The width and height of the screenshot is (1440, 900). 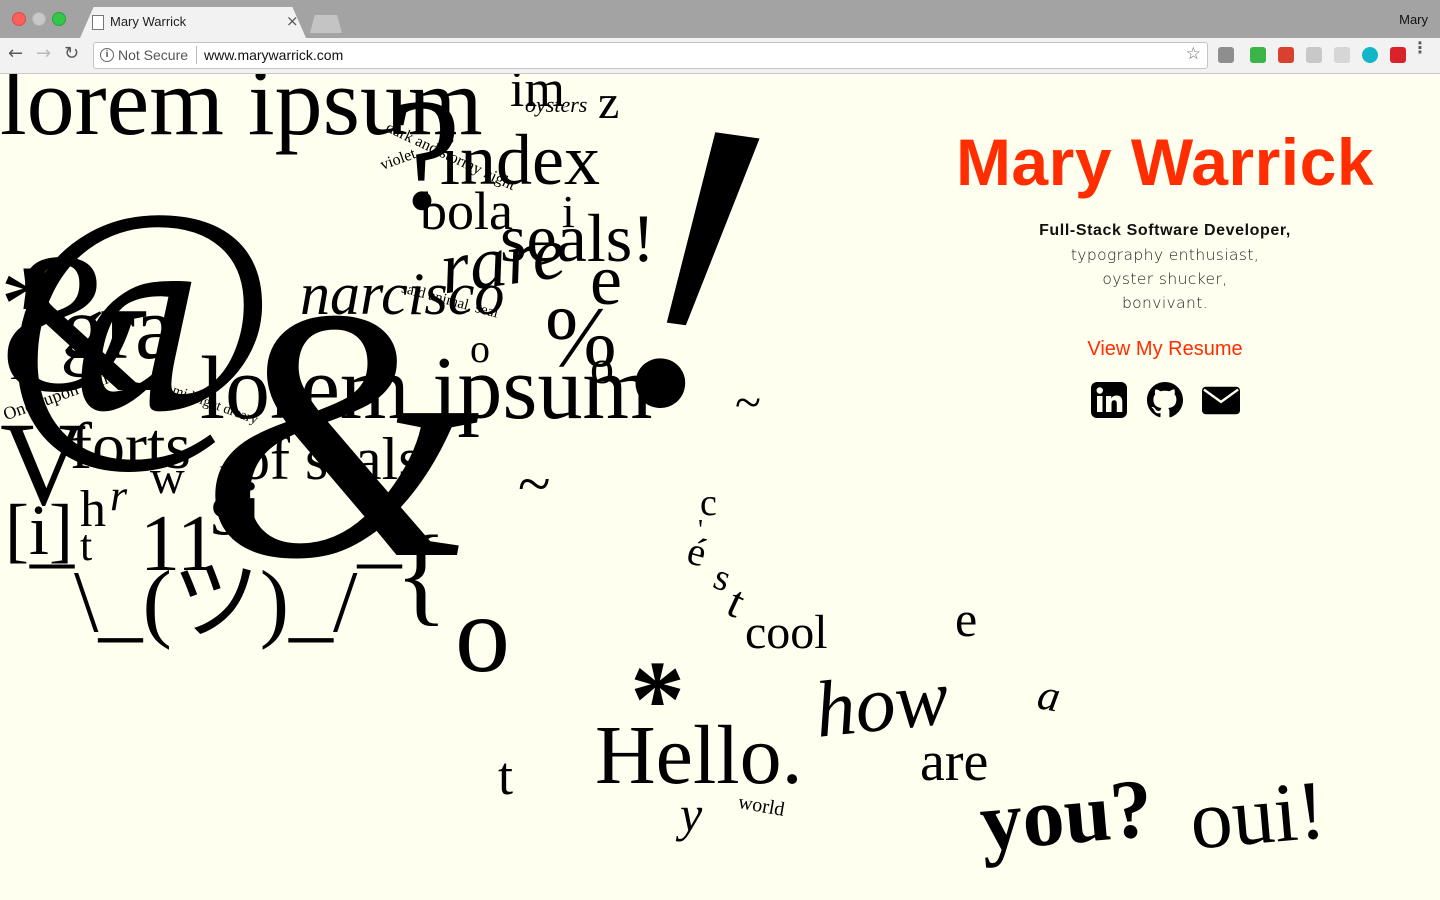 I want to click on extension-7-icon, so click(x=1398, y=55).